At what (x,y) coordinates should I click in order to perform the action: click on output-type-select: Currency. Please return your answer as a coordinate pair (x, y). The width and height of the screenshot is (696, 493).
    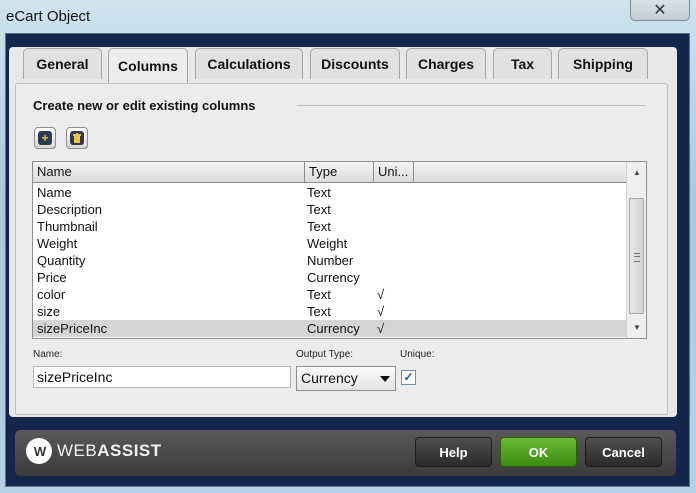
    Looking at the image, I should click on (346, 378).